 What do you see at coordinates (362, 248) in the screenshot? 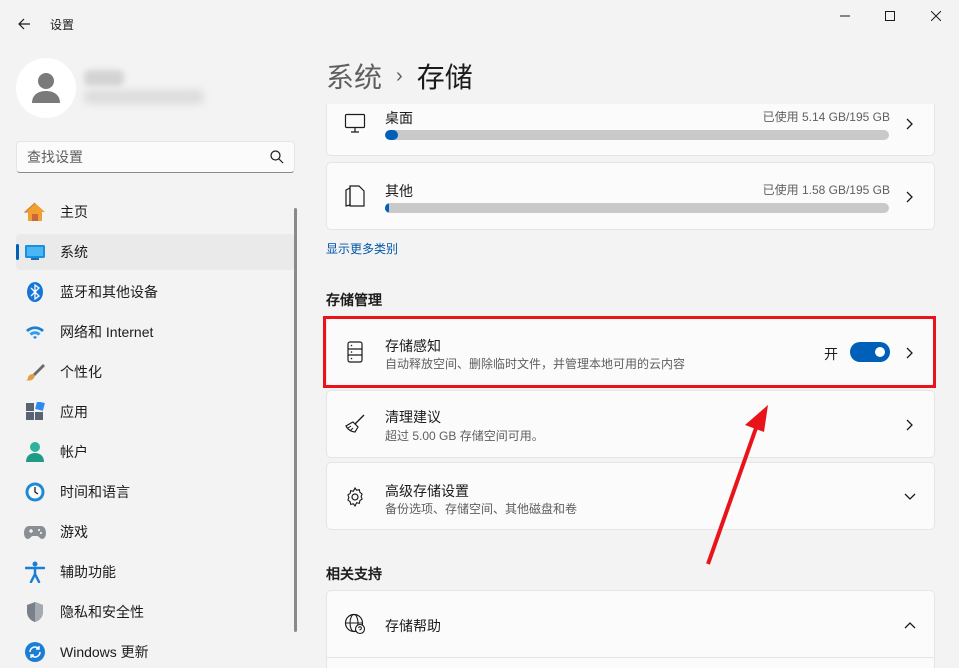
I see `show-more-categories-link: 显示更多类别` at bounding box center [362, 248].